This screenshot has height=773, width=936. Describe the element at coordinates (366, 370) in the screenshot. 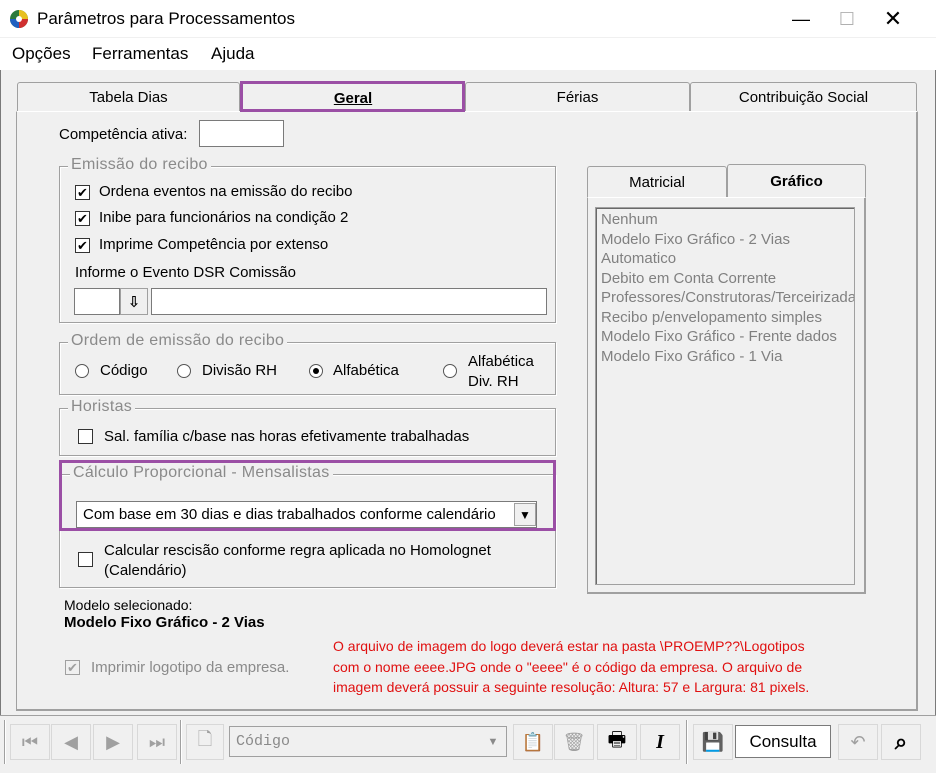

I see `radio-alfabetica-label: Alfabética` at that location.